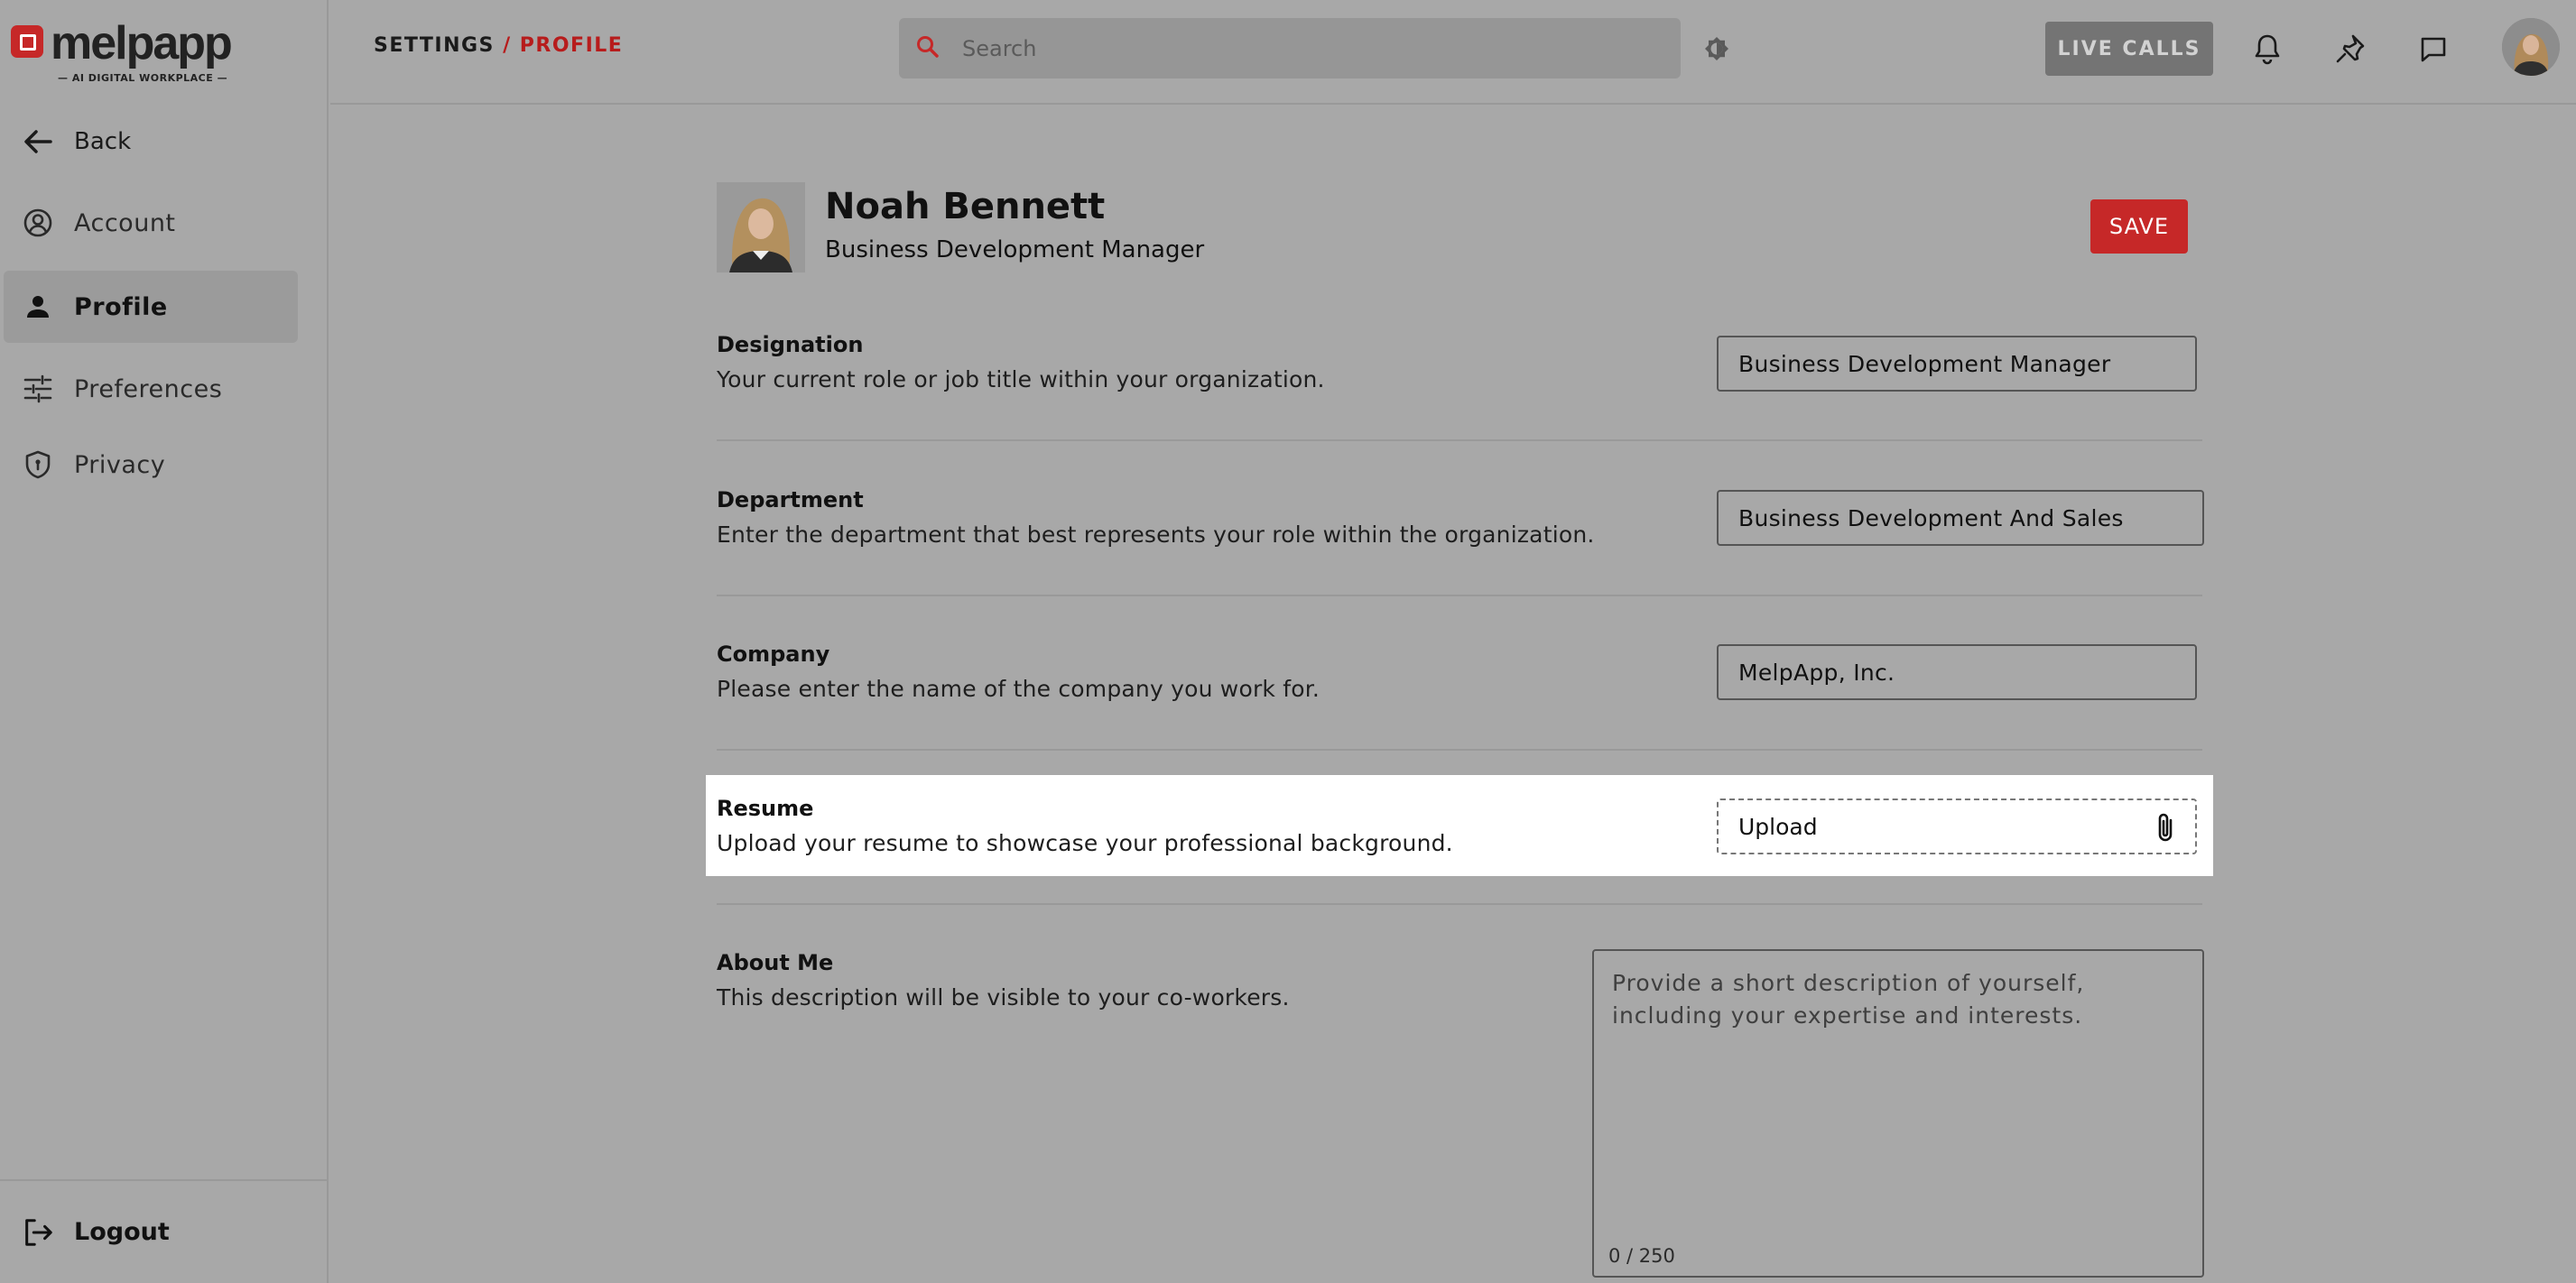 This screenshot has height=1283, width=2576. Describe the element at coordinates (928, 49) in the screenshot. I see `search-icon` at that location.